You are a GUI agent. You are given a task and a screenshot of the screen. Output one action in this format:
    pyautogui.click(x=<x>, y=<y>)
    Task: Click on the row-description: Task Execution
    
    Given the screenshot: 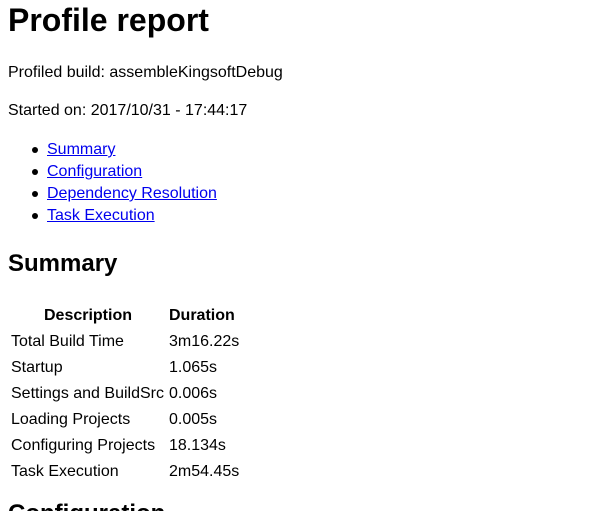 What is the action you would take?
    pyautogui.click(x=65, y=471)
    